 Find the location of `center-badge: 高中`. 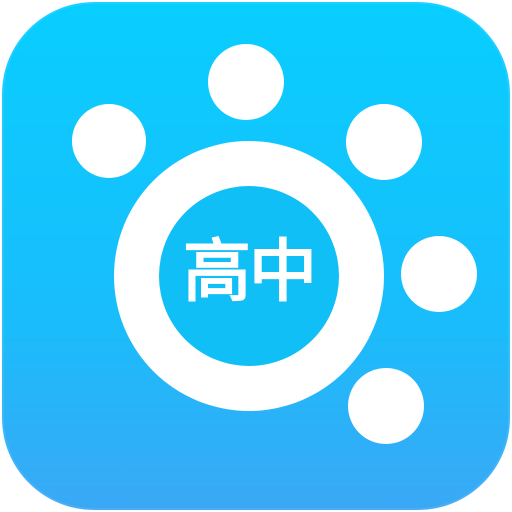

center-badge: 高中 is located at coordinates (249, 276).